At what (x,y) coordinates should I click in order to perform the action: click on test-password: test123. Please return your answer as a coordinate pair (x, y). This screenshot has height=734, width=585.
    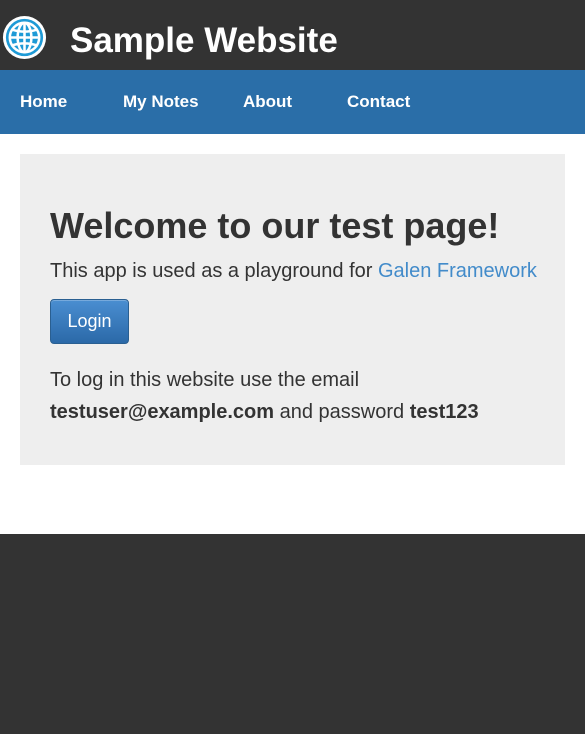
    Looking at the image, I should click on (444, 412).